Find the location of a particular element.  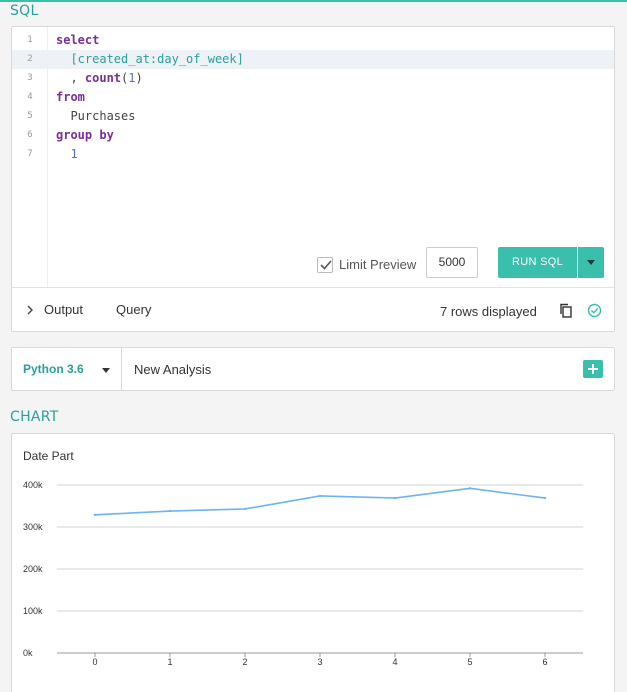

run-sql-button: RUN SQL is located at coordinates (537, 262).